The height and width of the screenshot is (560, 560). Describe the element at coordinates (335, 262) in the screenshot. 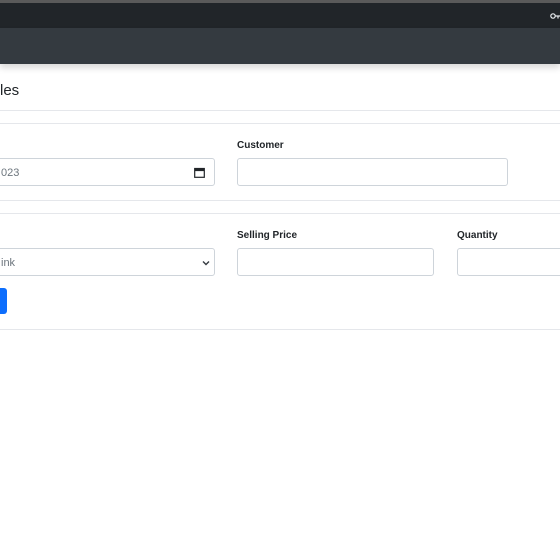

I see `selling-price-input` at that location.